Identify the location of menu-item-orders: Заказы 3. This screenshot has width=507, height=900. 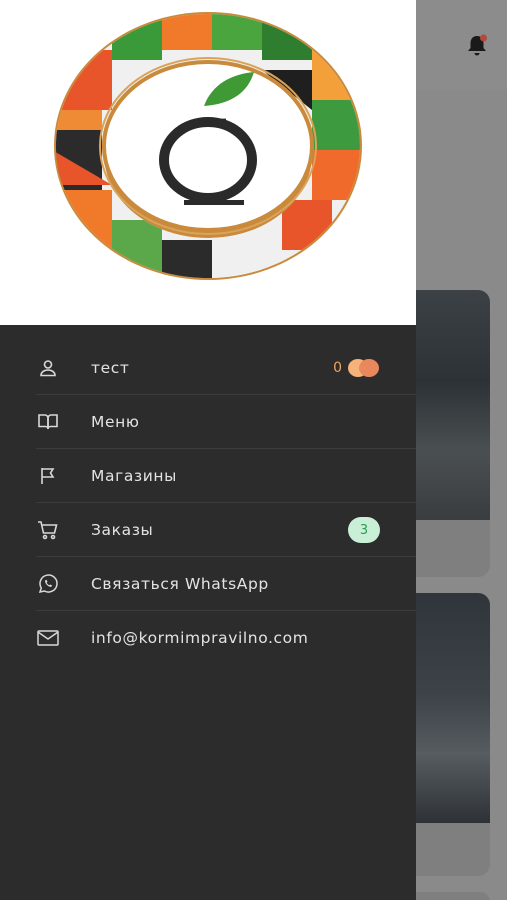
(208, 530).